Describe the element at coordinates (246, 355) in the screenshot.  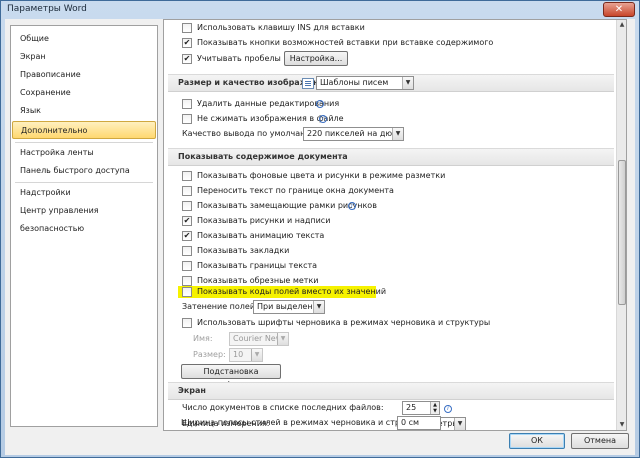
I see `draft-font-size-dropdown: 10 ▼` at that location.